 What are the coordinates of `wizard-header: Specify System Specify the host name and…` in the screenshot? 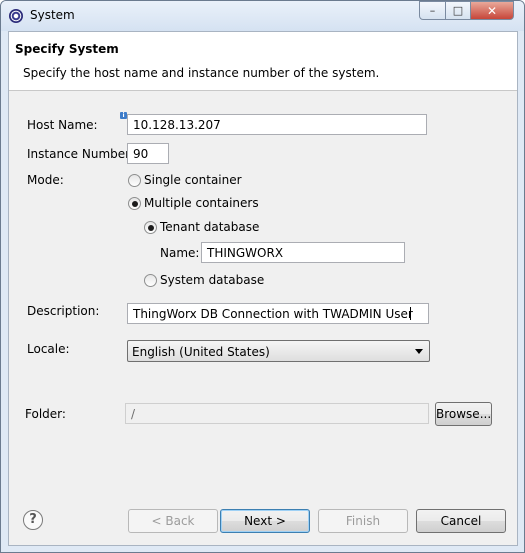 It's located at (263, 61).